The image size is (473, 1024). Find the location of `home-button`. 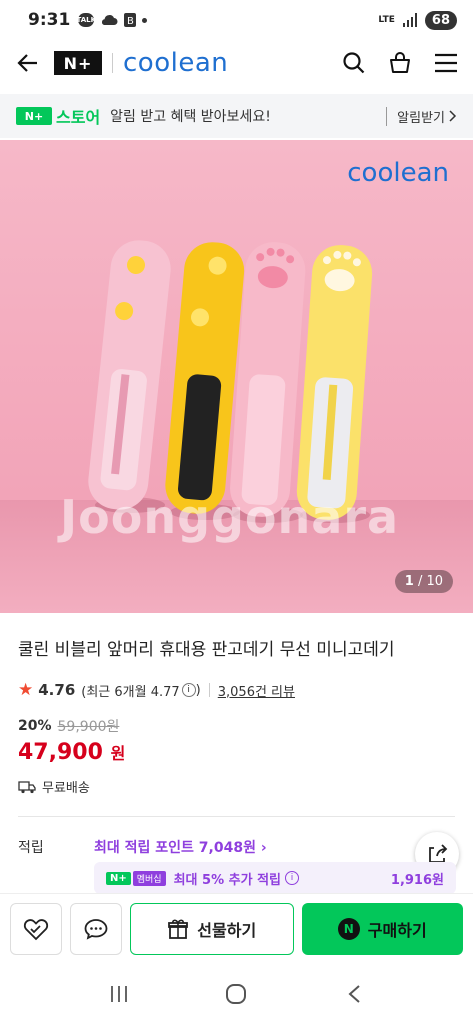

home-button is located at coordinates (236, 994).